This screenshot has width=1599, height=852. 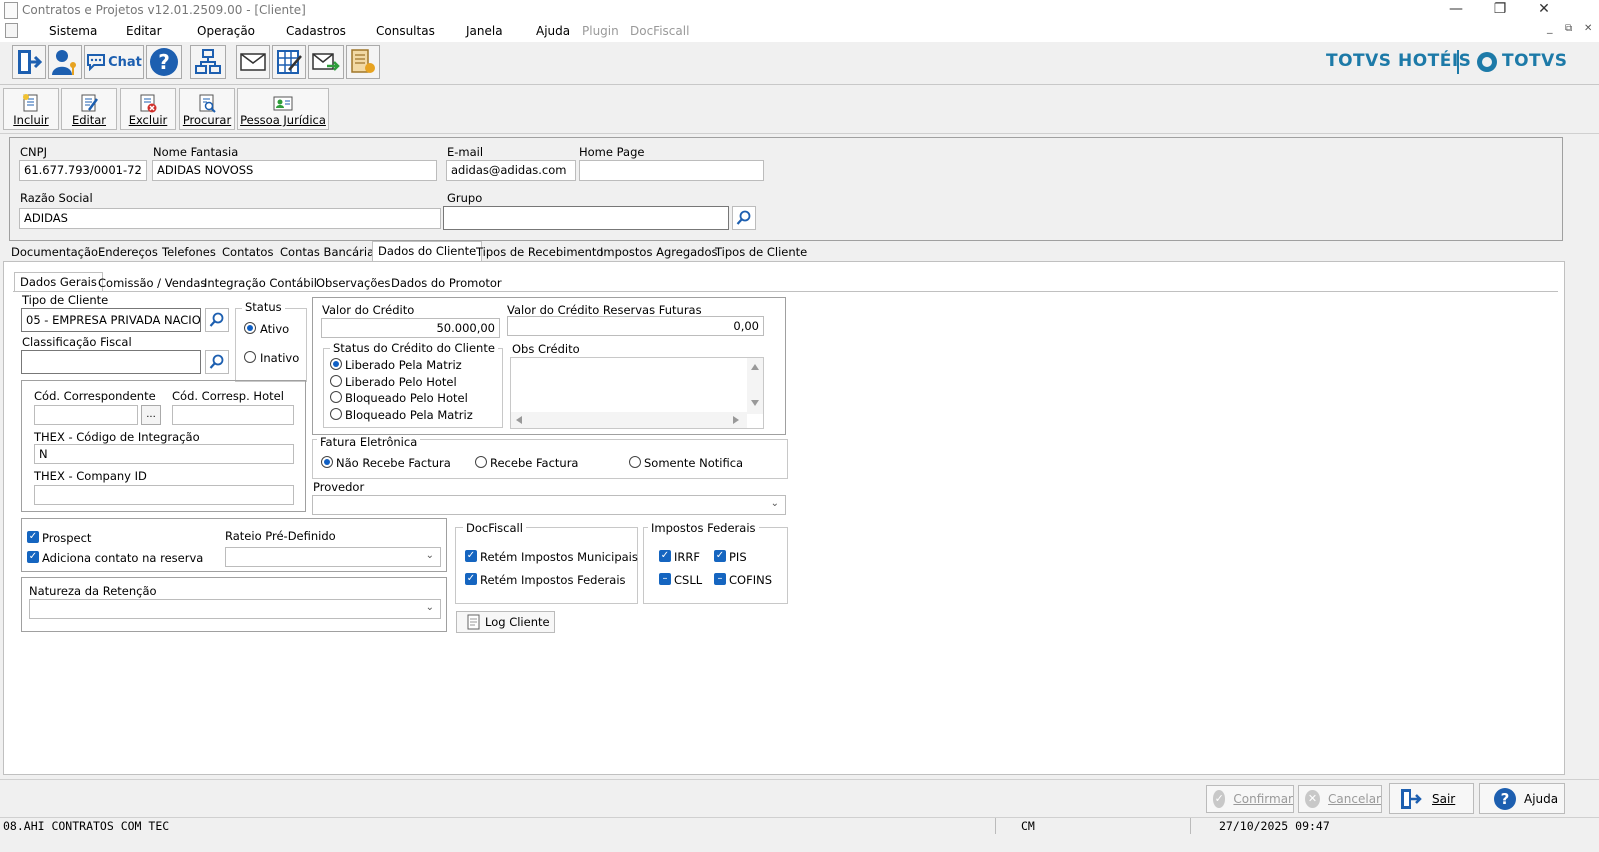 I want to click on home-page-field, so click(x=671, y=170).